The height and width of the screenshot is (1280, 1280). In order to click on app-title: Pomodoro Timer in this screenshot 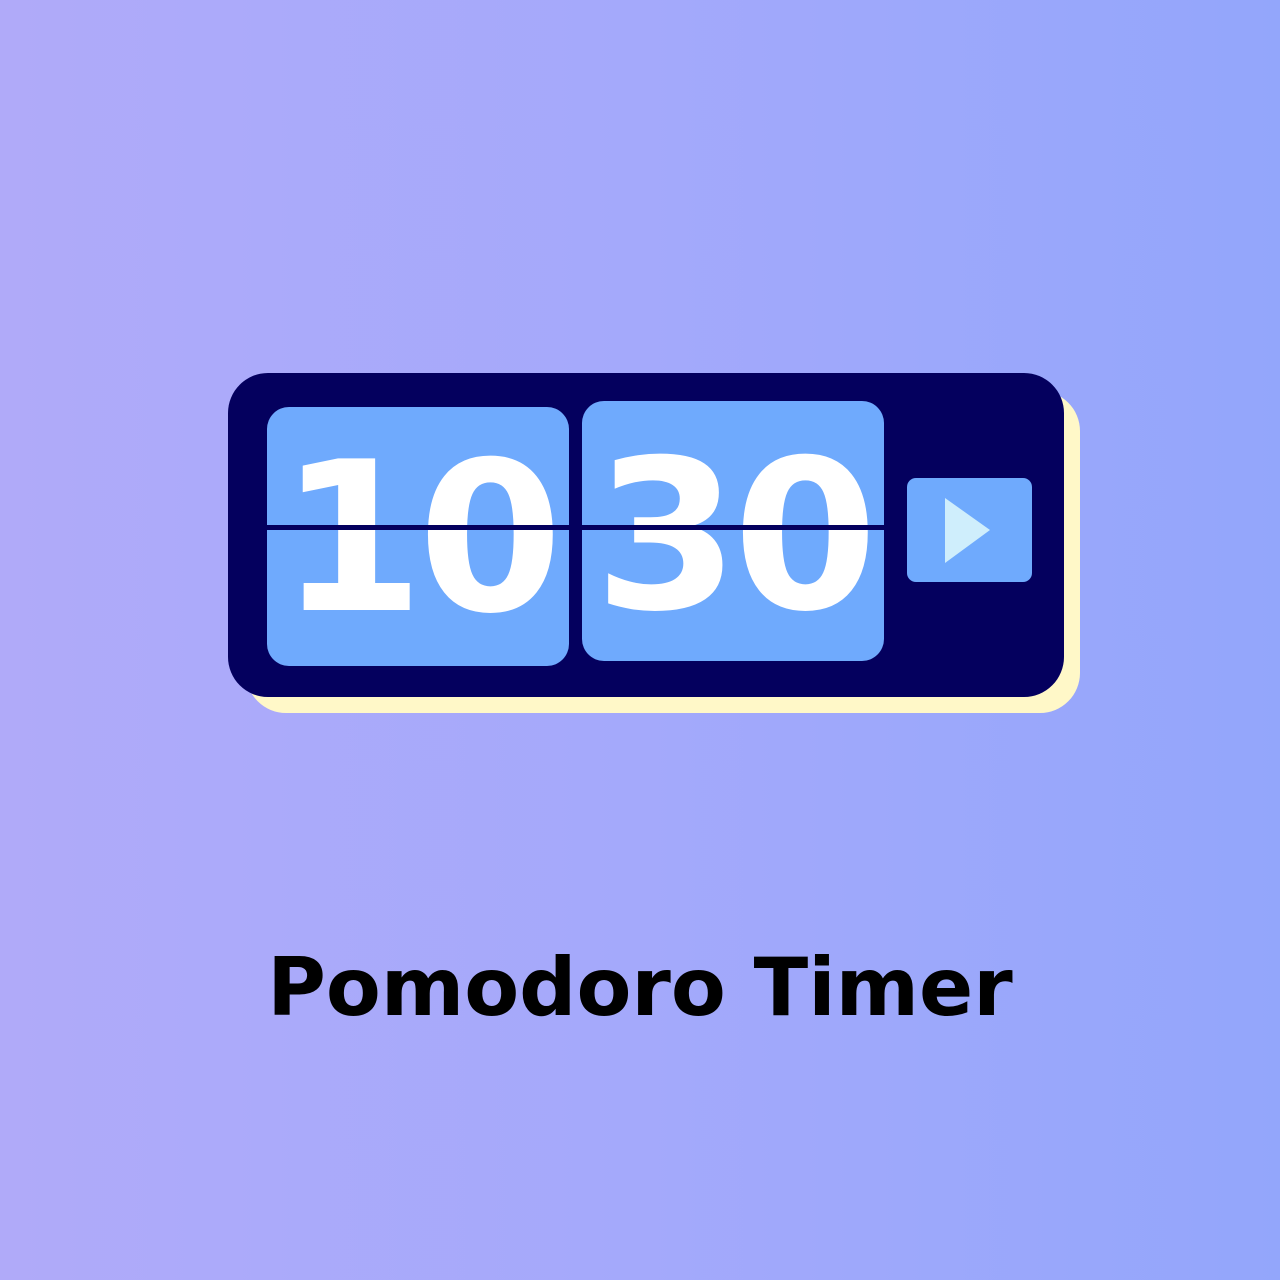, I will do `click(640, 987)`.